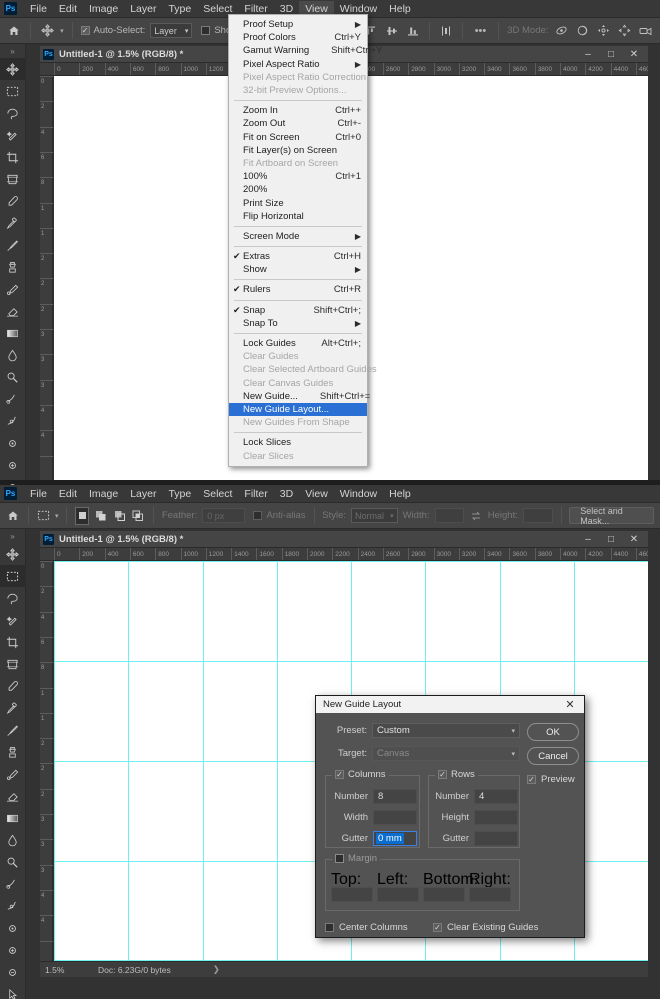  I want to click on auto-select-control: ✓ Auto-Select:, so click(112, 30).